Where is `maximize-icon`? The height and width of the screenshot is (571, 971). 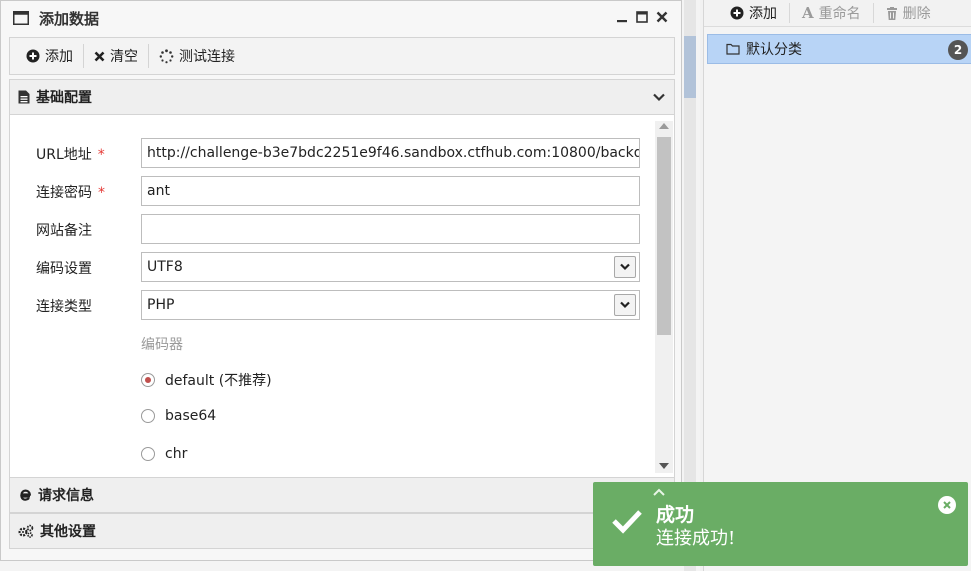
maximize-icon is located at coordinates (642, 17).